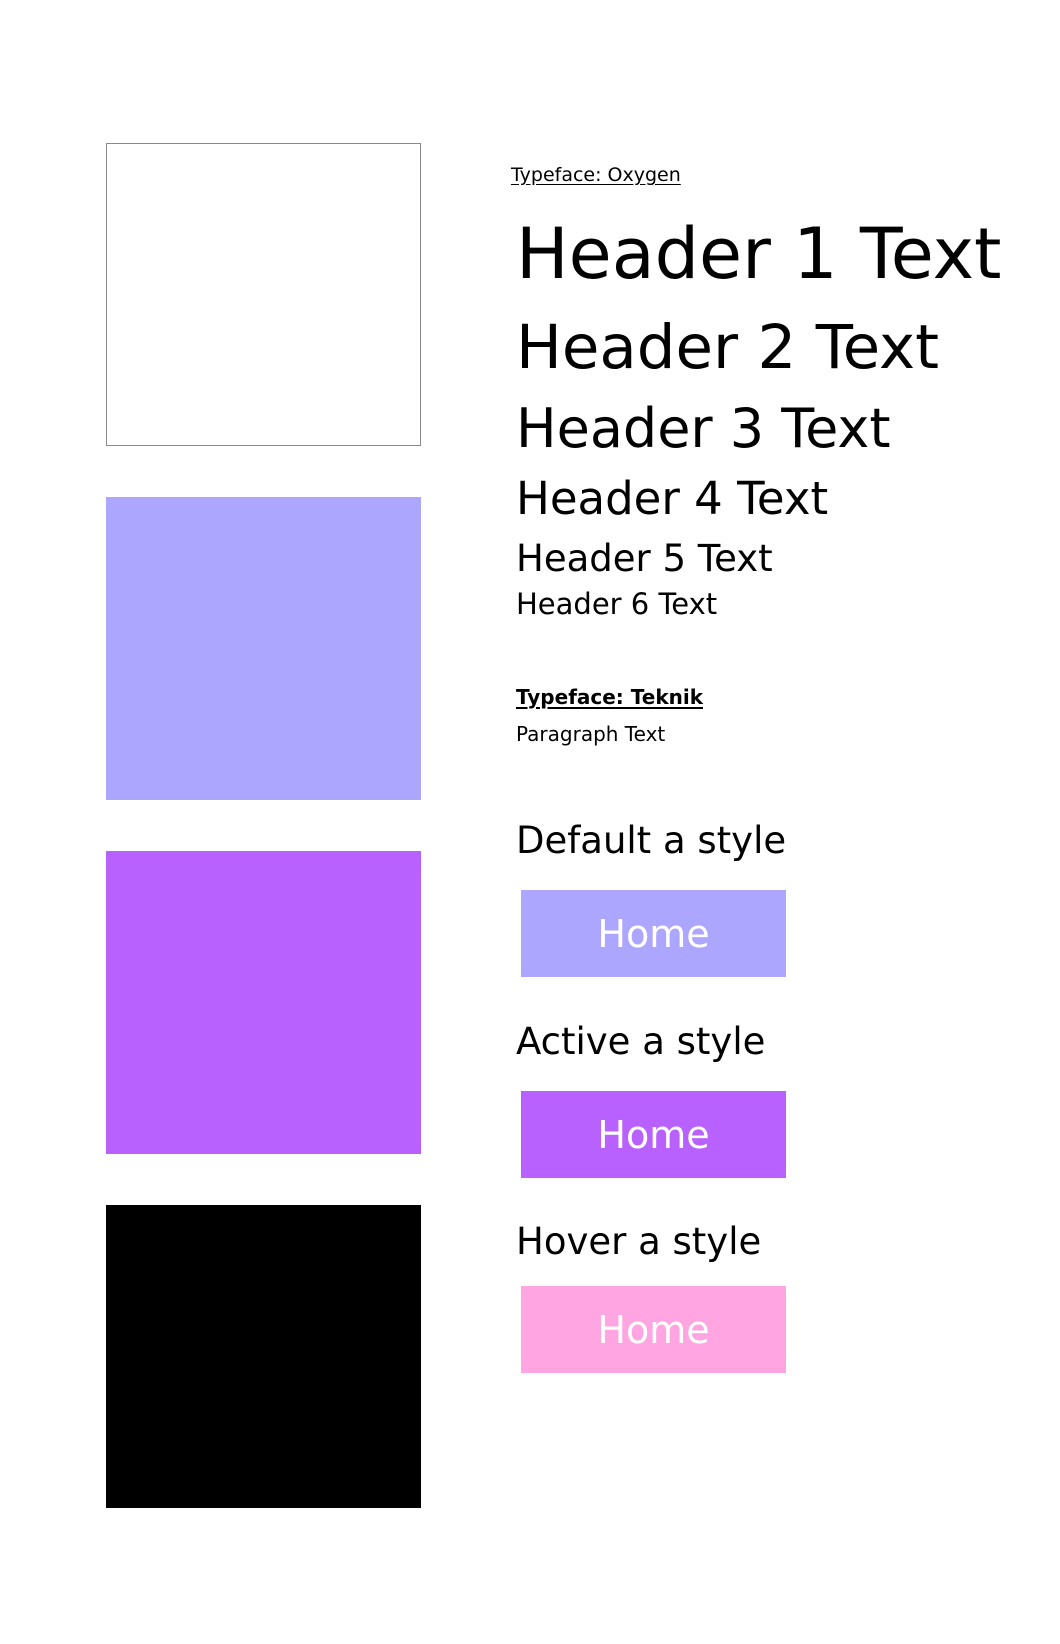 This screenshot has height=1644, width=1060. Describe the element at coordinates (703, 428) in the screenshot. I see `header-3-sample: Header 3 Text` at that location.